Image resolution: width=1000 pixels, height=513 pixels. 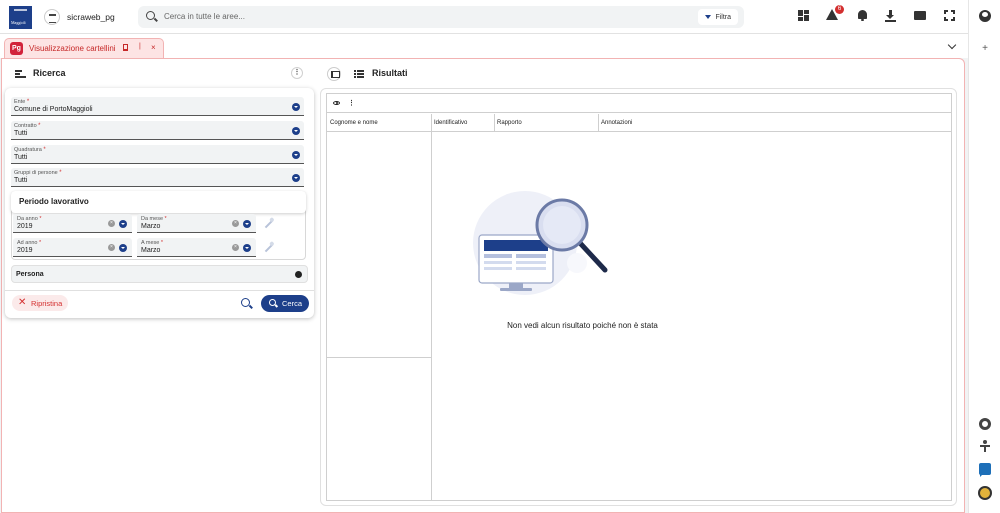 What do you see at coordinates (351, 103) in the screenshot?
I see `grid-menu-button: ⋮` at bounding box center [351, 103].